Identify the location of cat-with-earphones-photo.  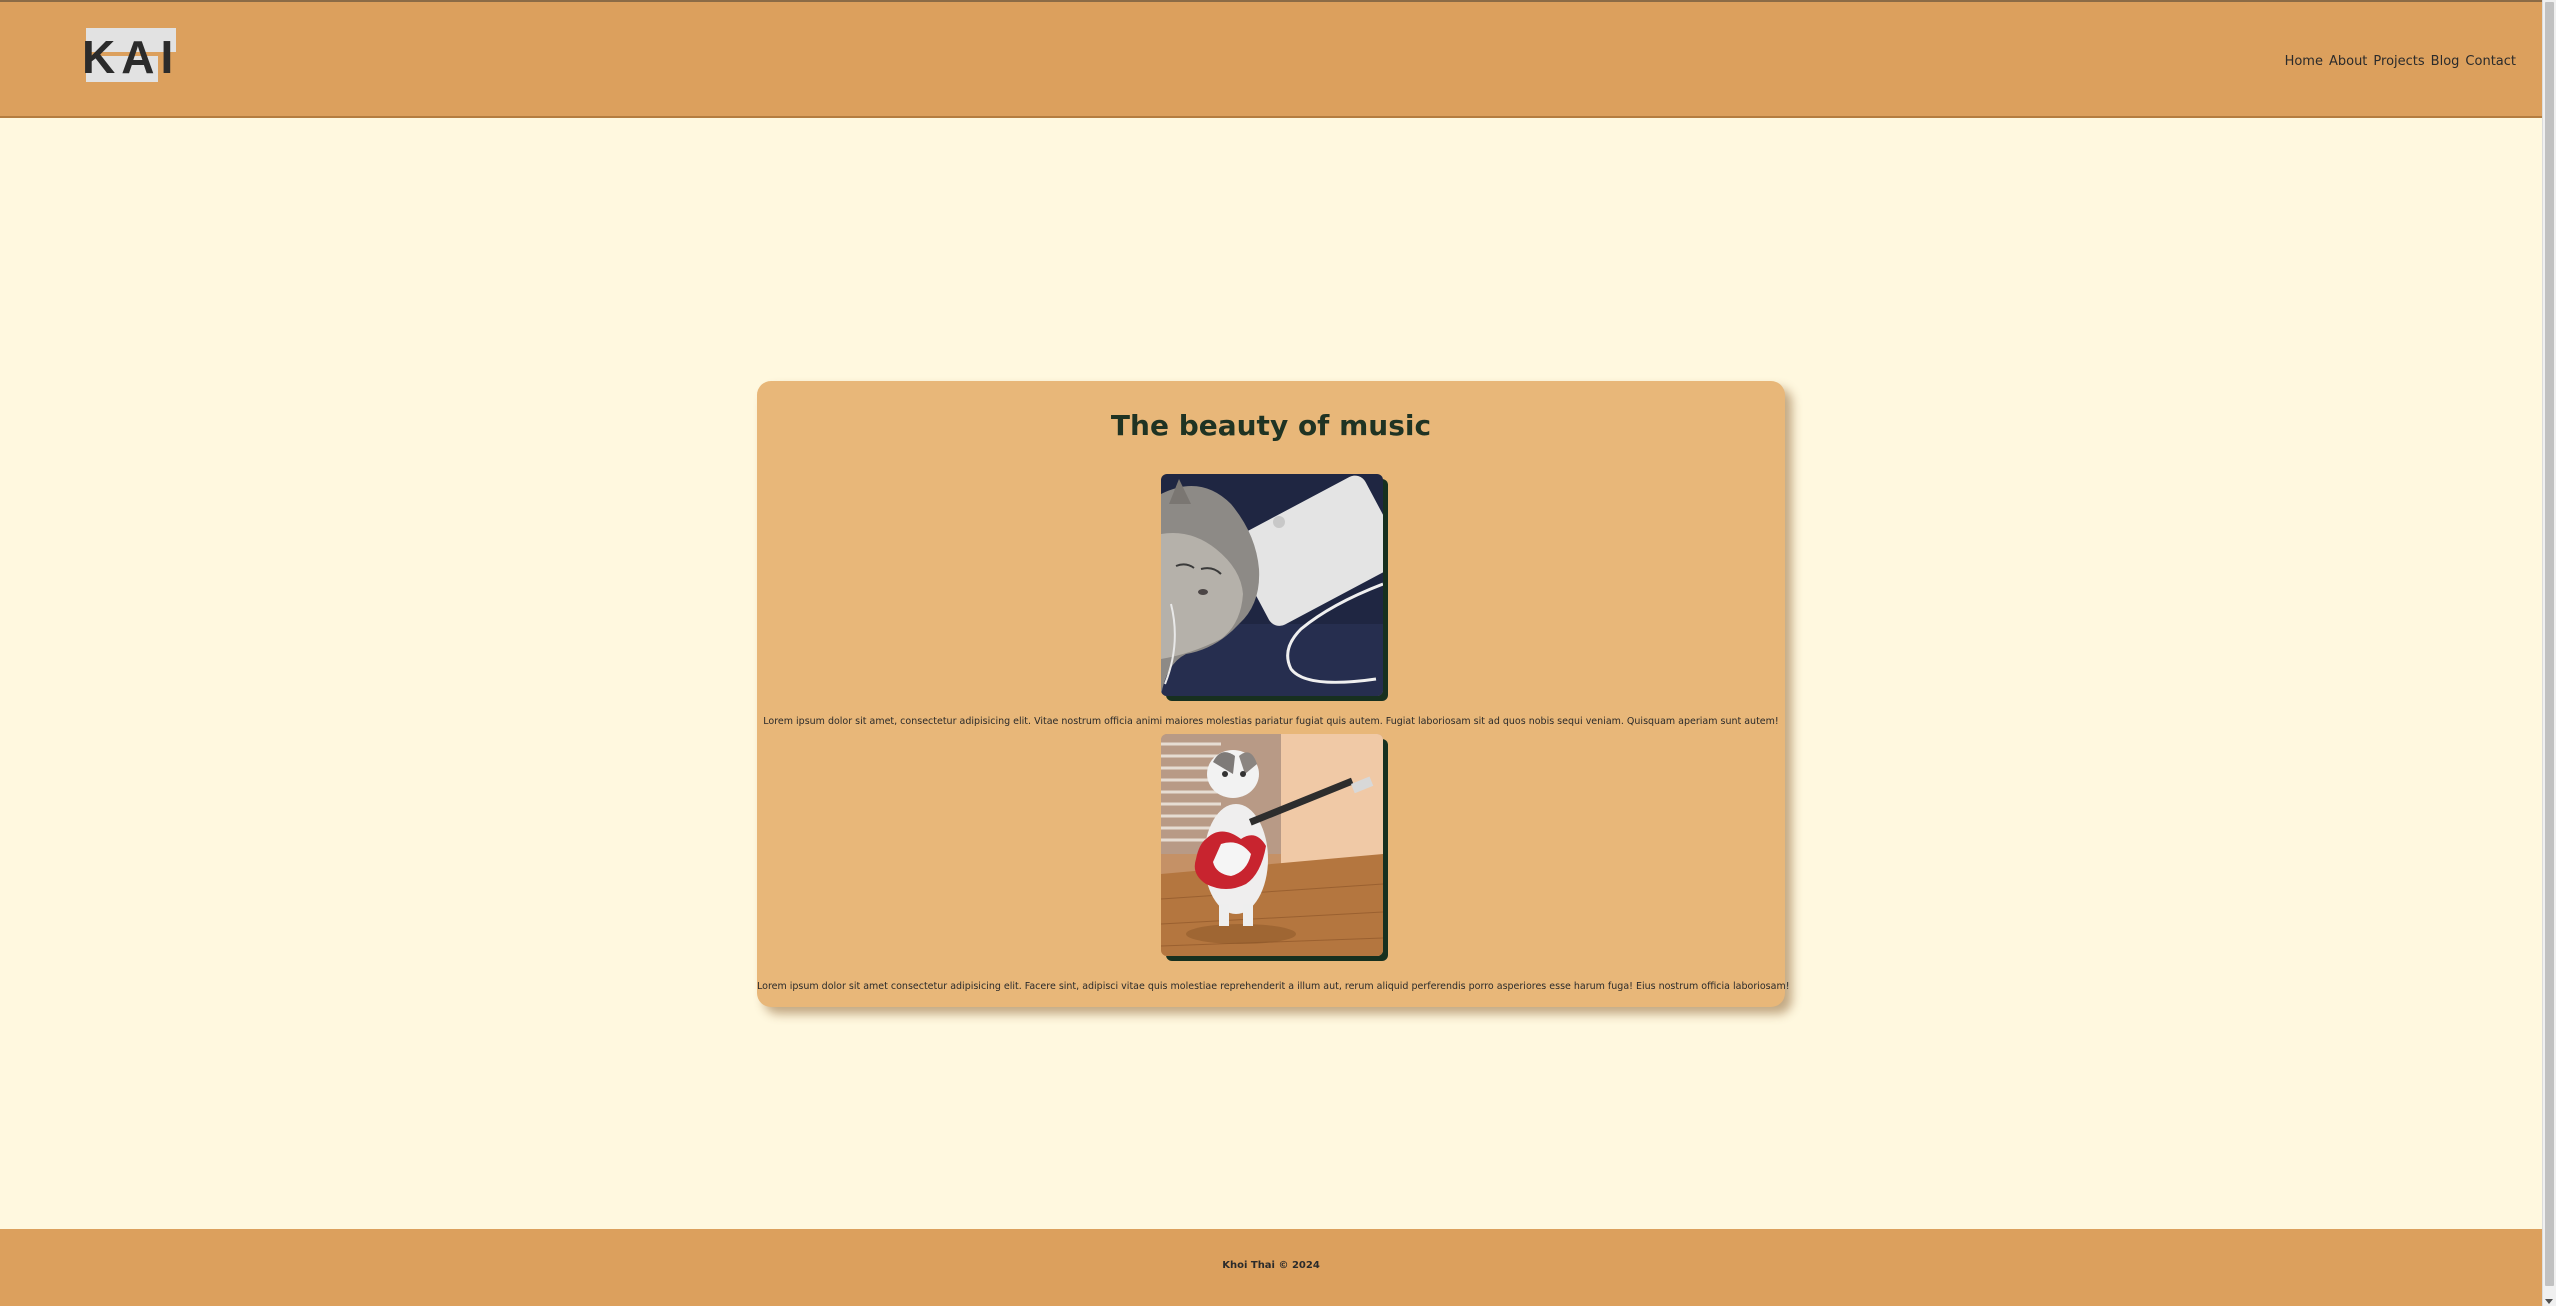
(1272, 585).